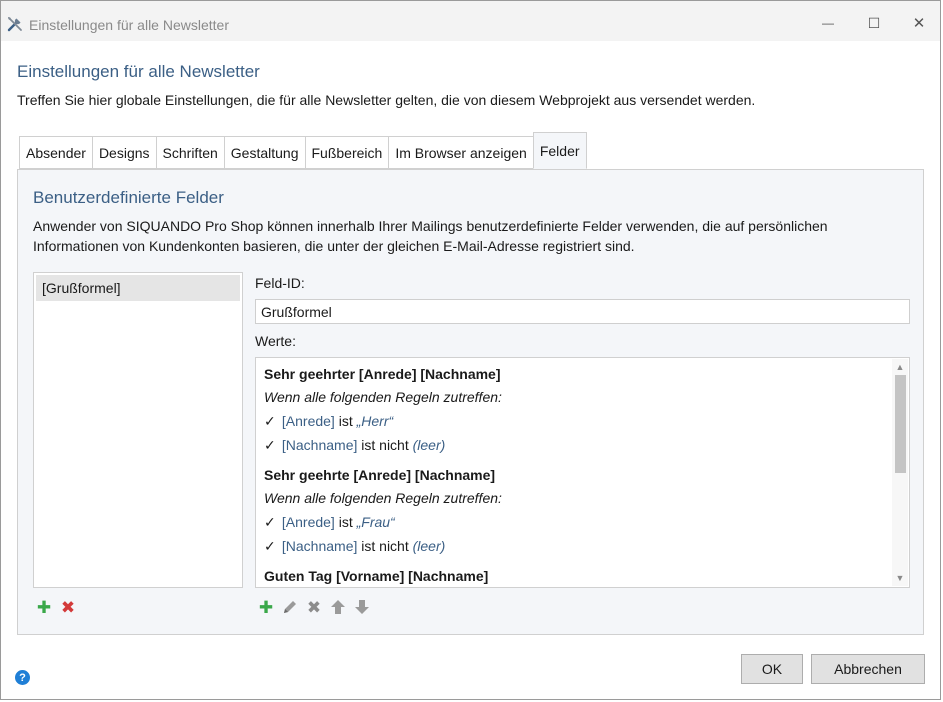  Describe the element at coordinates (559, 150) in the screenshot. I see `tab-felder: Felder` at that location.